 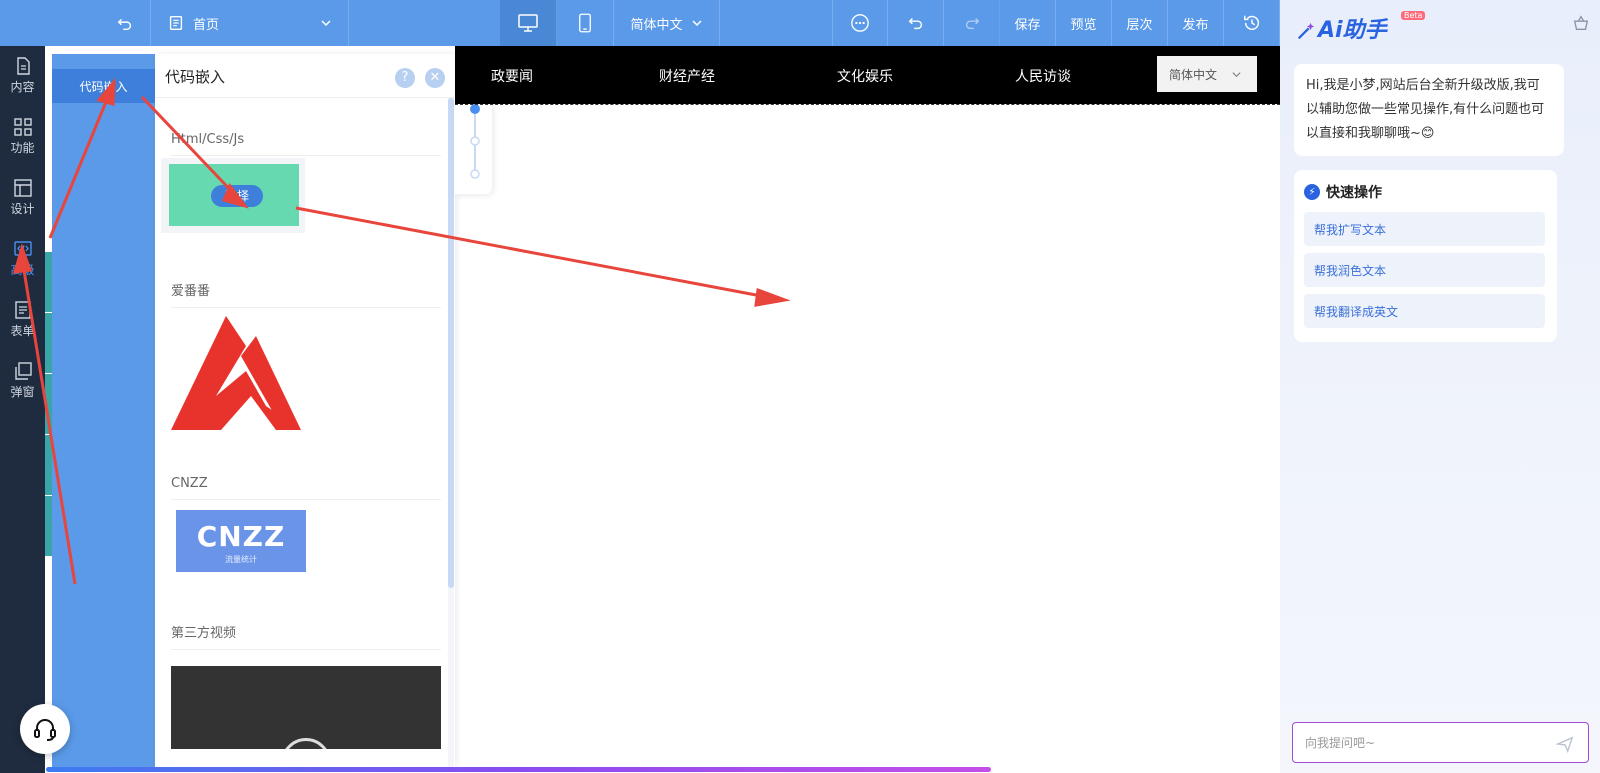 What do you see at coordinates (23, 371) in the screenshot?
I see `popup-icon` at bounding box center [23, 371].